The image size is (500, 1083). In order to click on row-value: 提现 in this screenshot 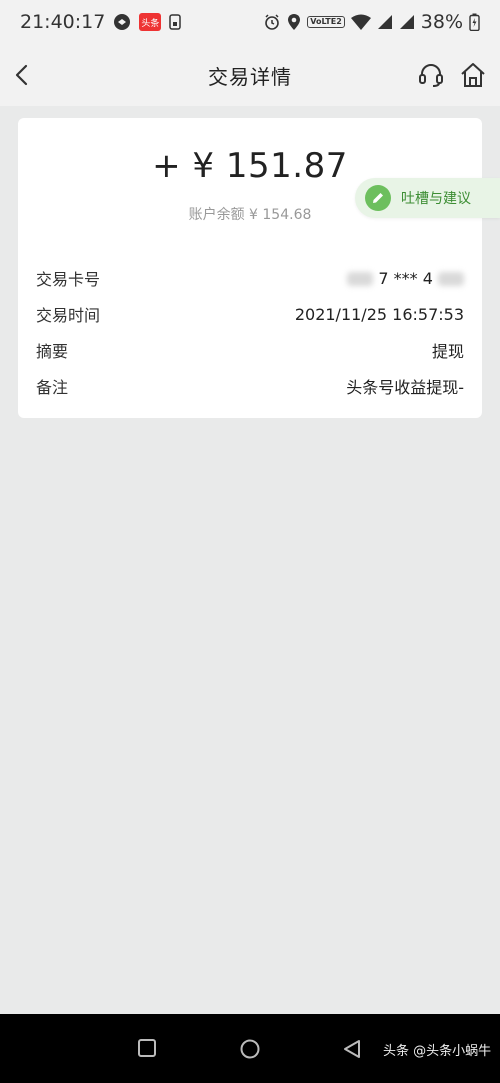, I will do `click(447, 351)`.